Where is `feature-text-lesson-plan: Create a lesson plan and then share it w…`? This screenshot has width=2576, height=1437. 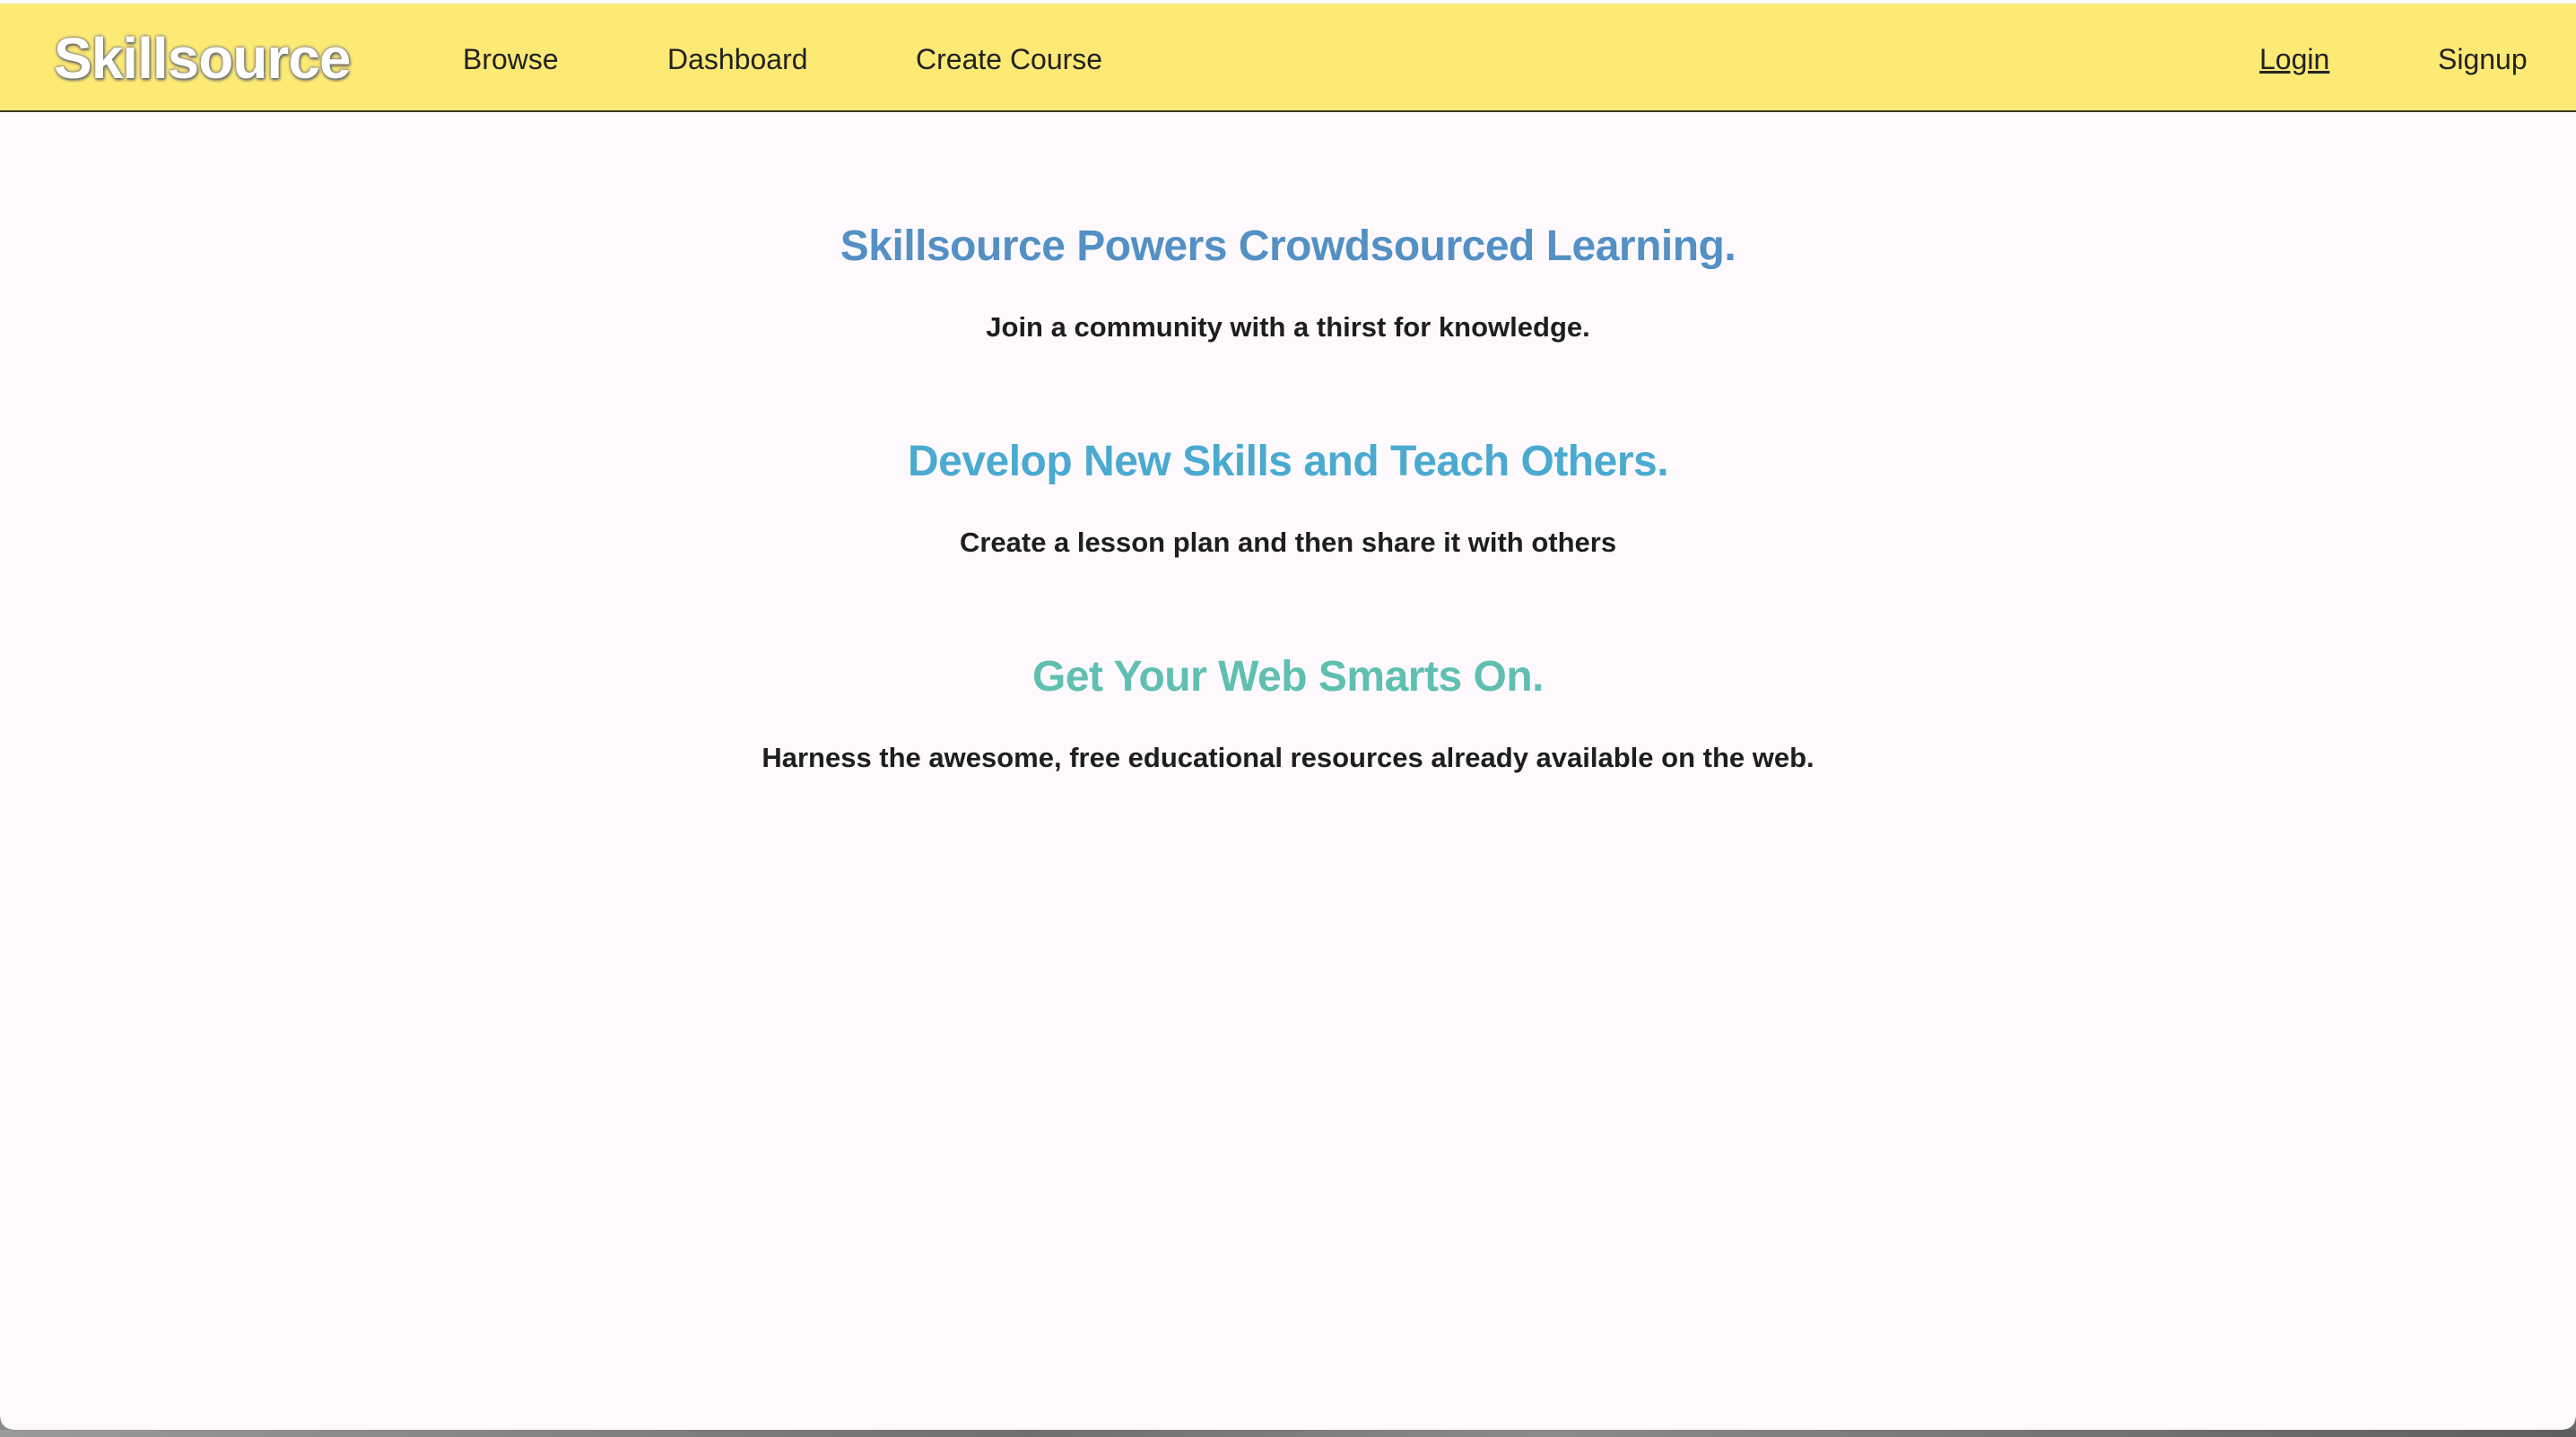 feature-text-lesson-plan: Create a lesson plan and then share it w… is located at coordinates (1288, 542).